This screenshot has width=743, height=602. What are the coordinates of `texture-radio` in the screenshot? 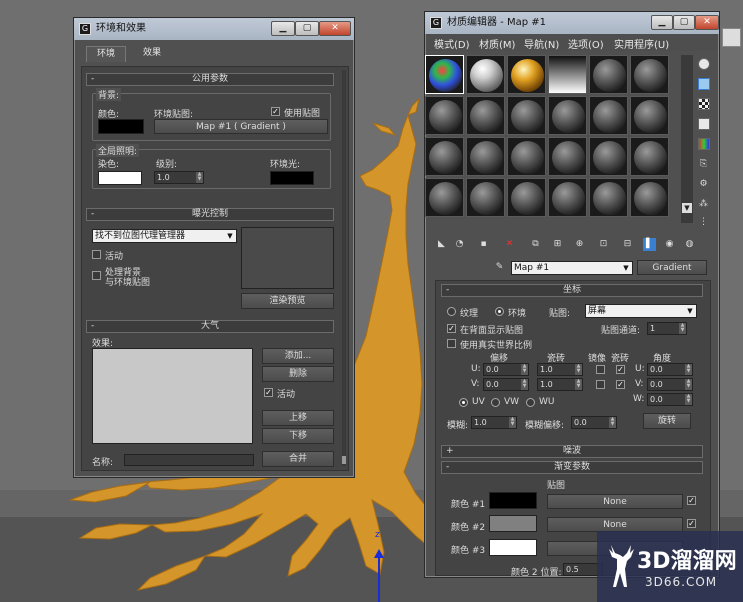 It's located at (451, 311).